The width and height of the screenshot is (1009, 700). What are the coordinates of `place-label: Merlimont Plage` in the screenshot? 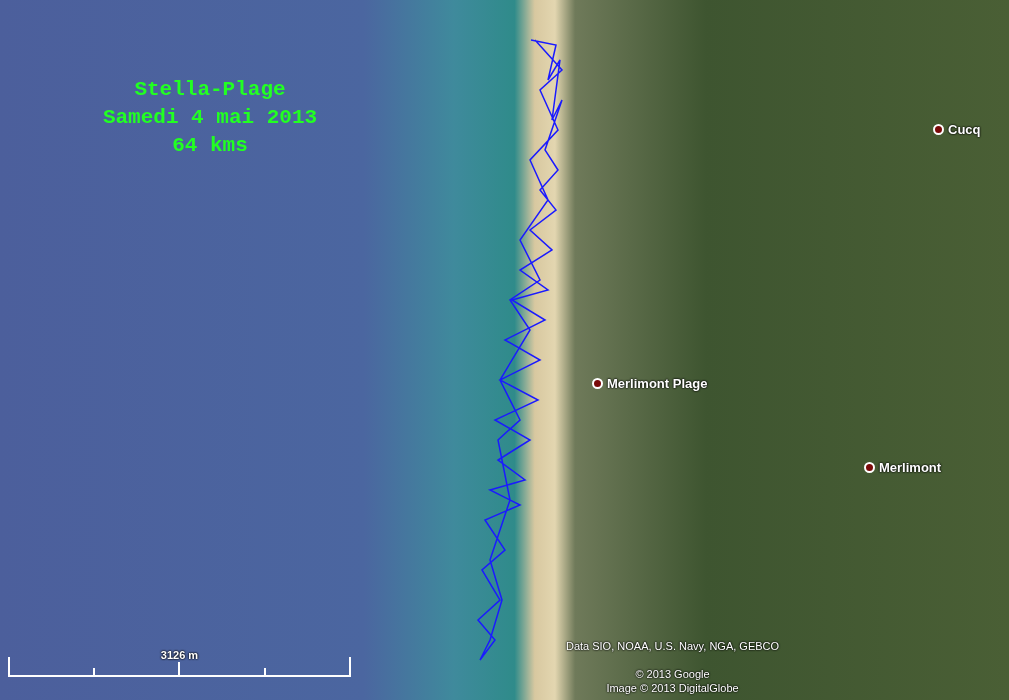 It's located at (657, 384).